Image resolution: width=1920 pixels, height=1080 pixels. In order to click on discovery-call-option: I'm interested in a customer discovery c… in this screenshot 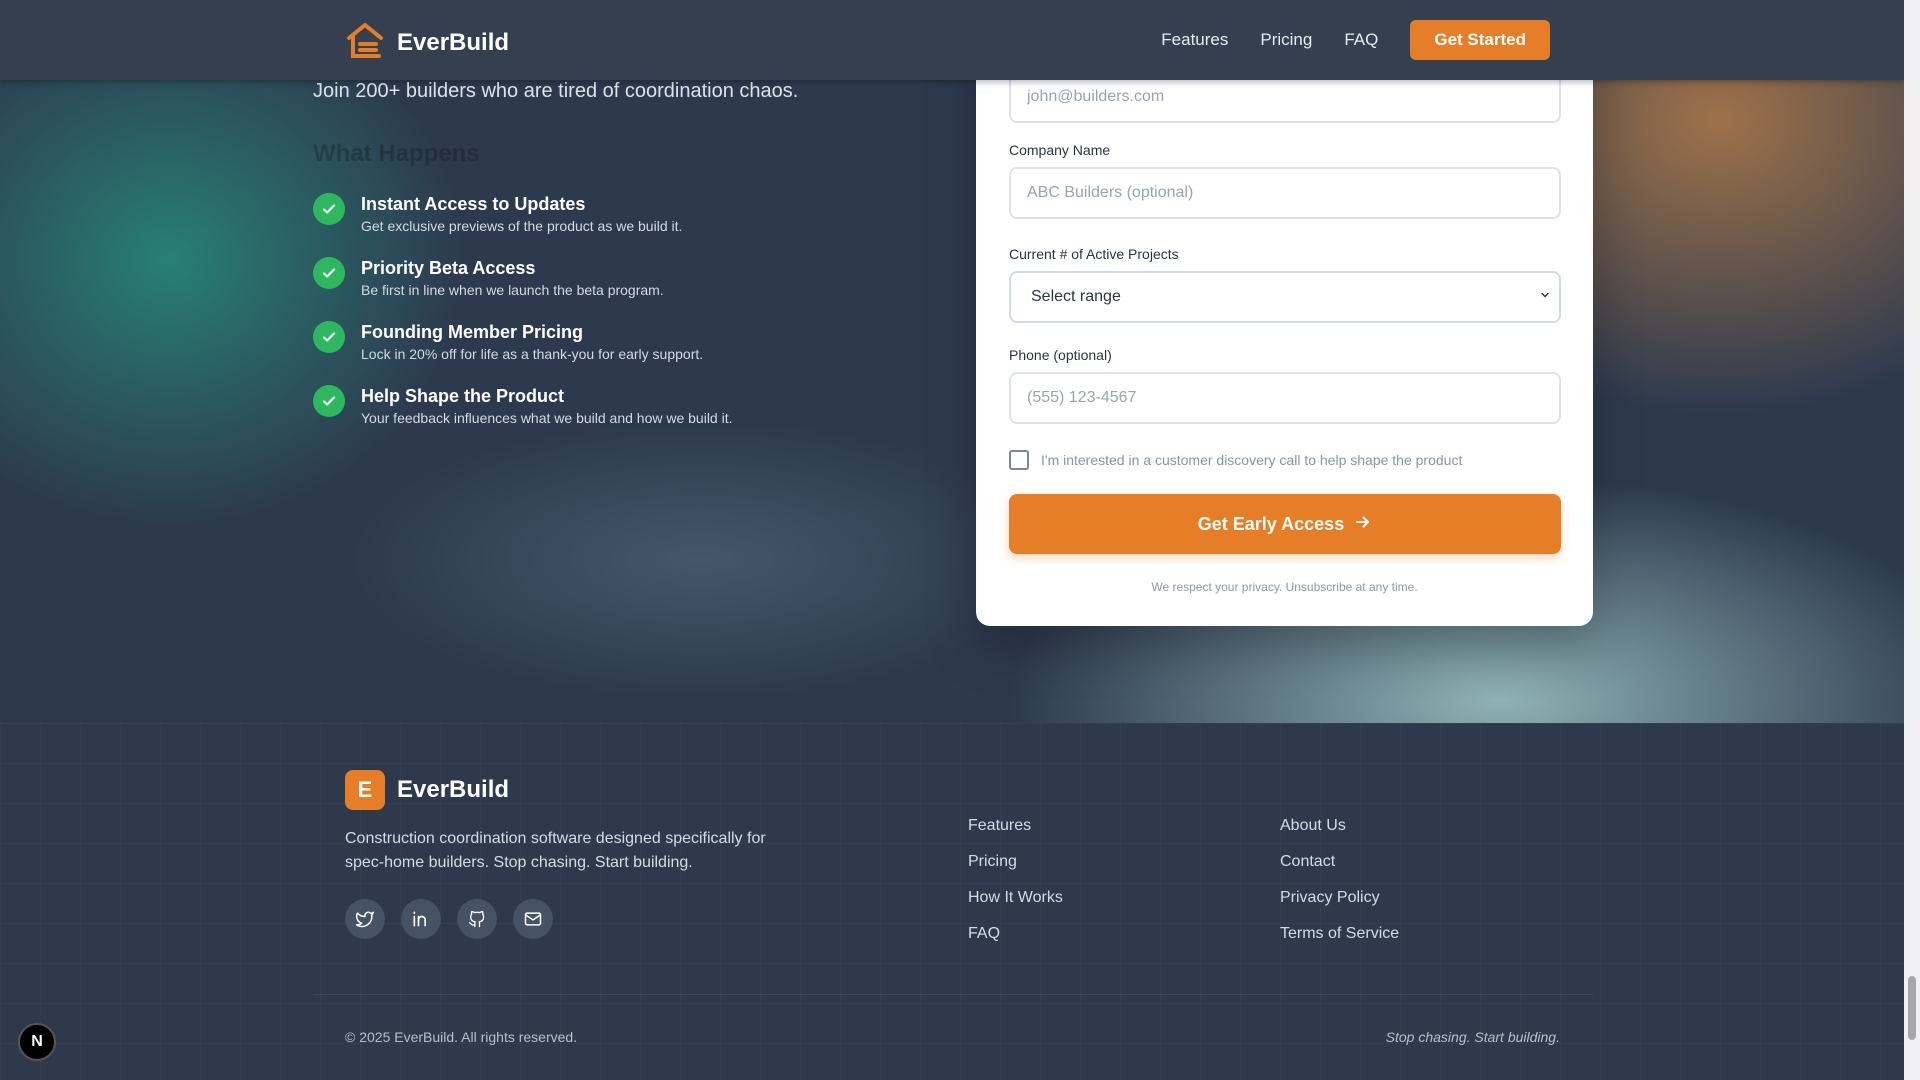, I will do `click(1235, 460)`.